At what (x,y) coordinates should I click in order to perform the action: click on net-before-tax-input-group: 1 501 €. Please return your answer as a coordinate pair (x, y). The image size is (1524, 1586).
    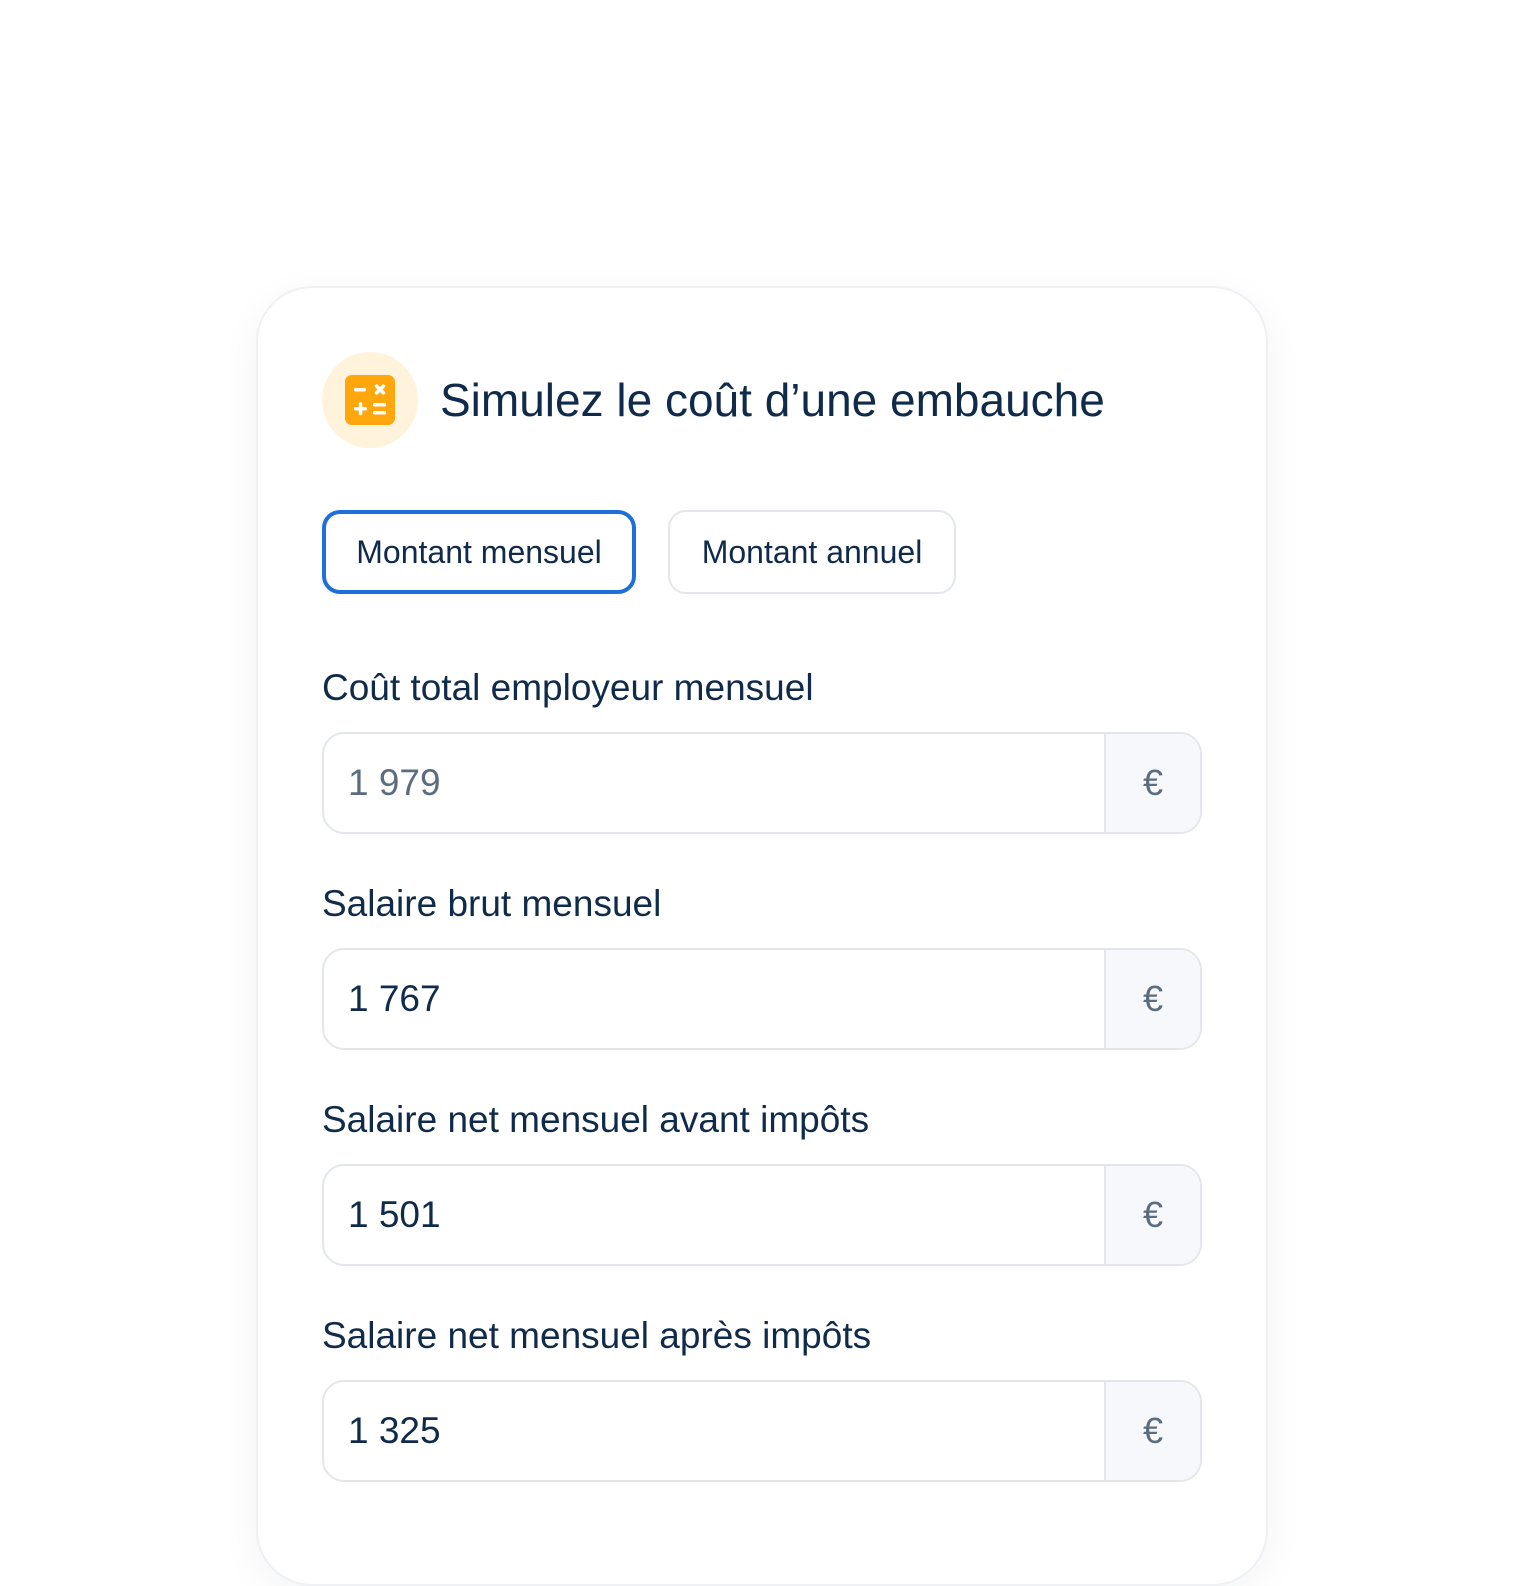
    Looking at the image, I should click on (762, 1215).